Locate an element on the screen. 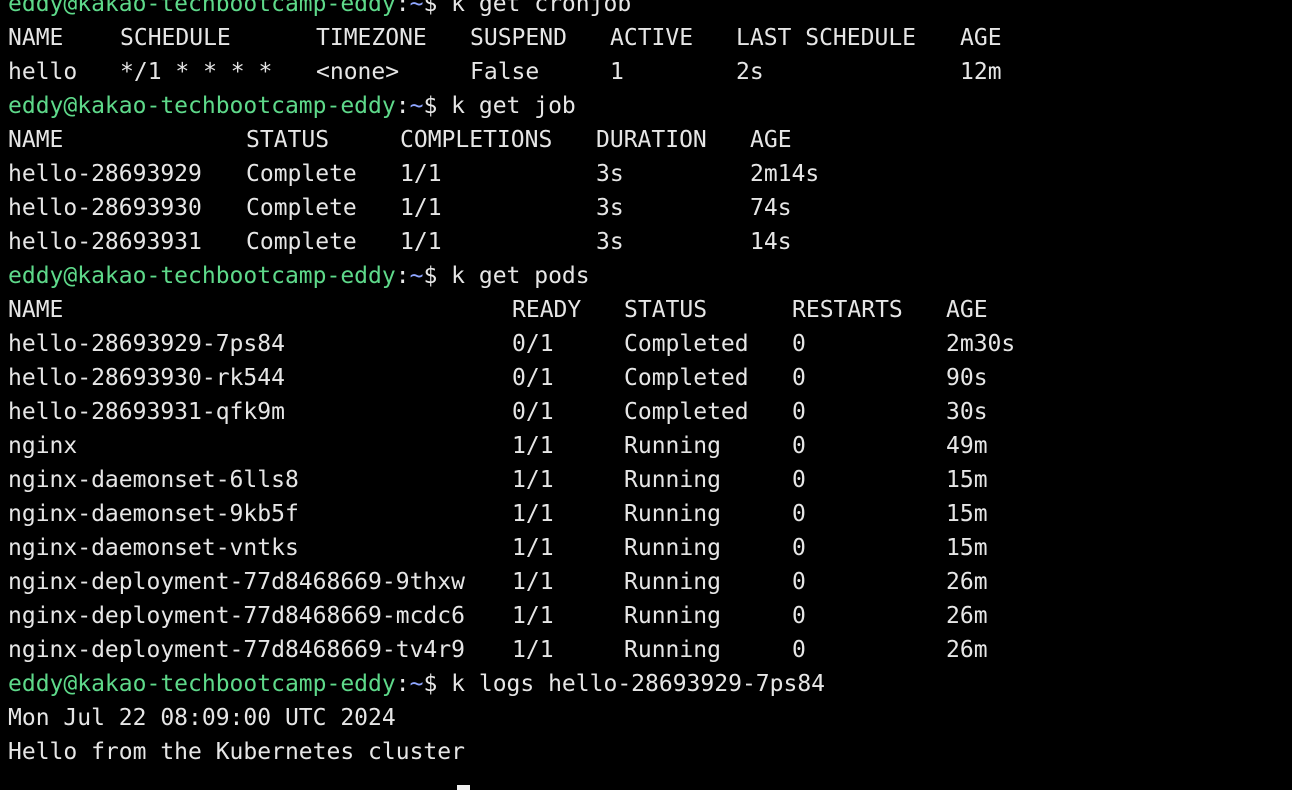  table-cell: 14s is located at coordinates (771, 242).